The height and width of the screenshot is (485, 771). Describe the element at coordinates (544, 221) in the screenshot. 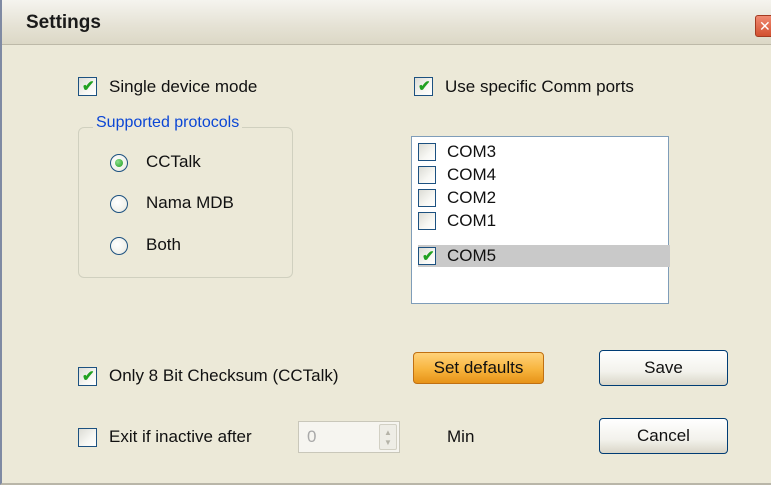

I see `list-item-com1: COM1` at that location.